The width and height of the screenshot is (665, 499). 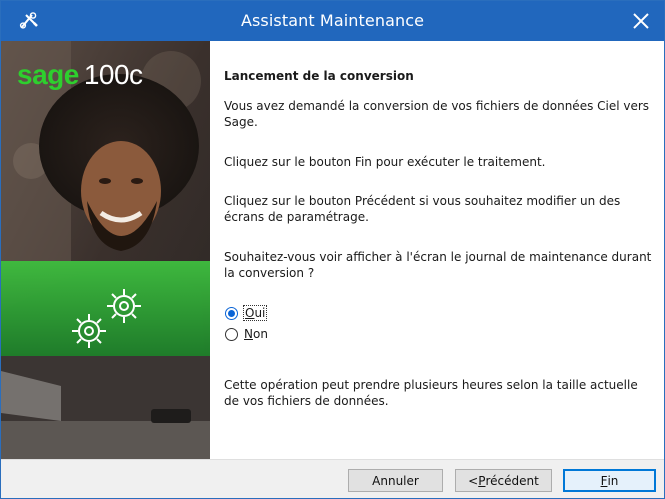 I want to click on close-icon, so click(x=641, y=21).